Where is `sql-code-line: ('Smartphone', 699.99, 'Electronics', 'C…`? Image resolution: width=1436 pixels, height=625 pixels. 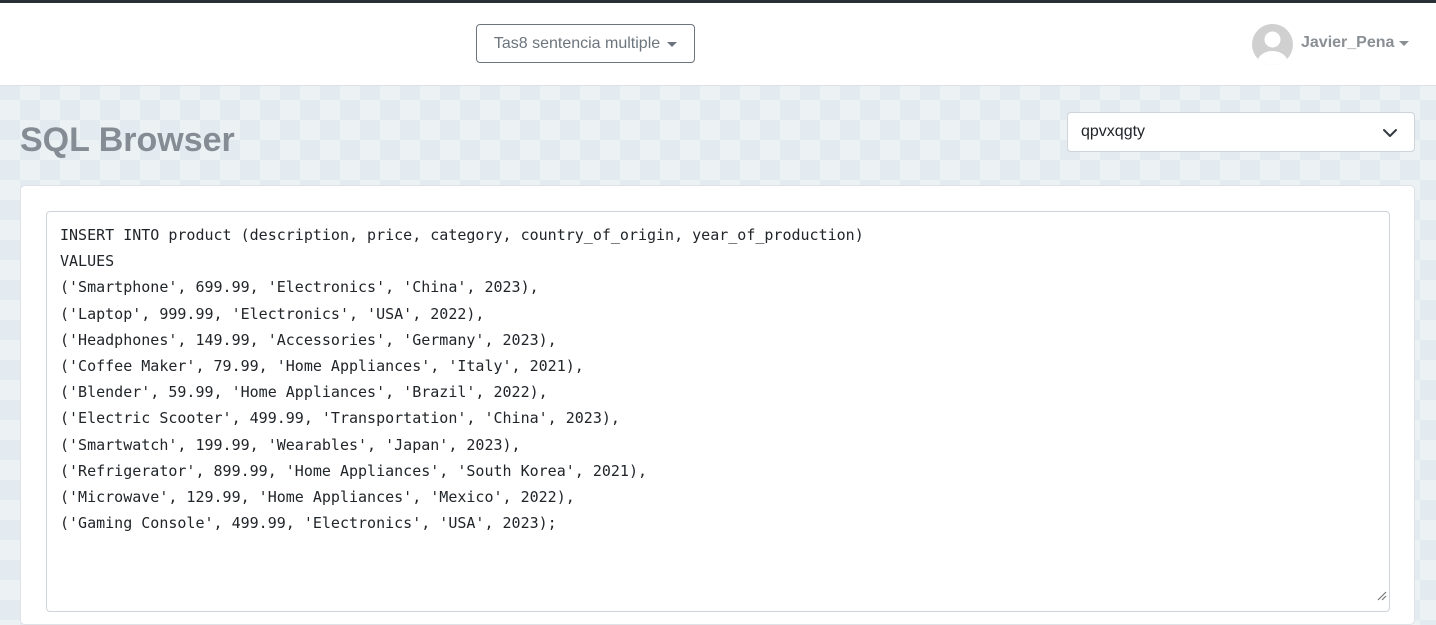
sql-code-line: ('Smartphone', 699.99, 'Electronics', 'C… is located at coordinates (299, 287).